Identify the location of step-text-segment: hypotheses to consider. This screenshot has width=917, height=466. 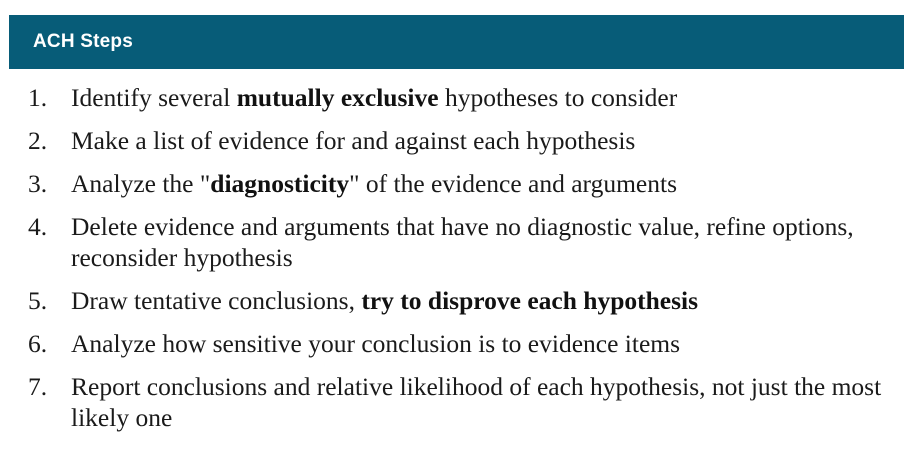
(558, 97).